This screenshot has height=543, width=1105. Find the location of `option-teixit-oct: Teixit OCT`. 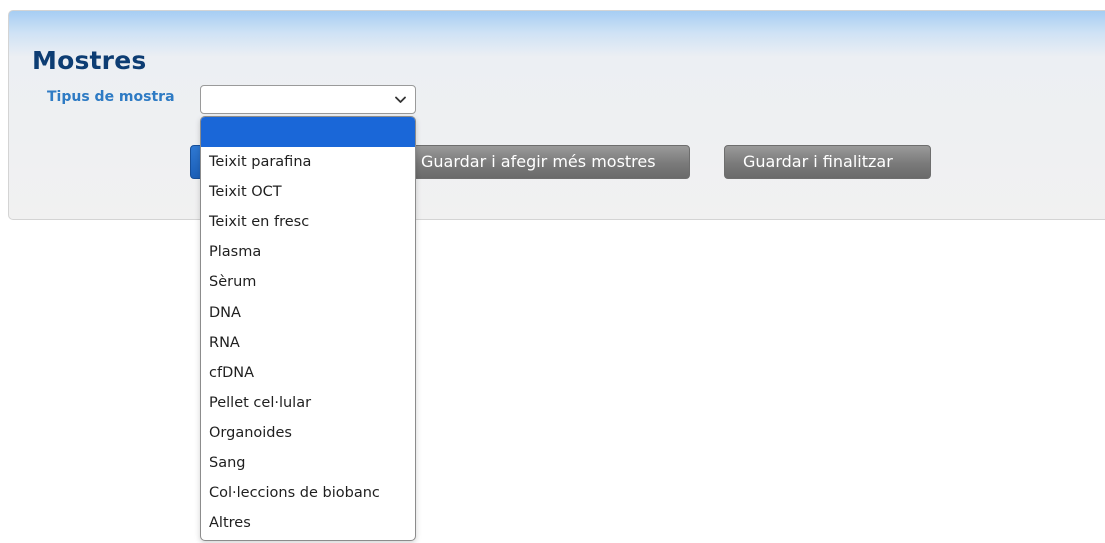

option-teixit-oct: Teixit OCT is located at coordinates (308, 192).